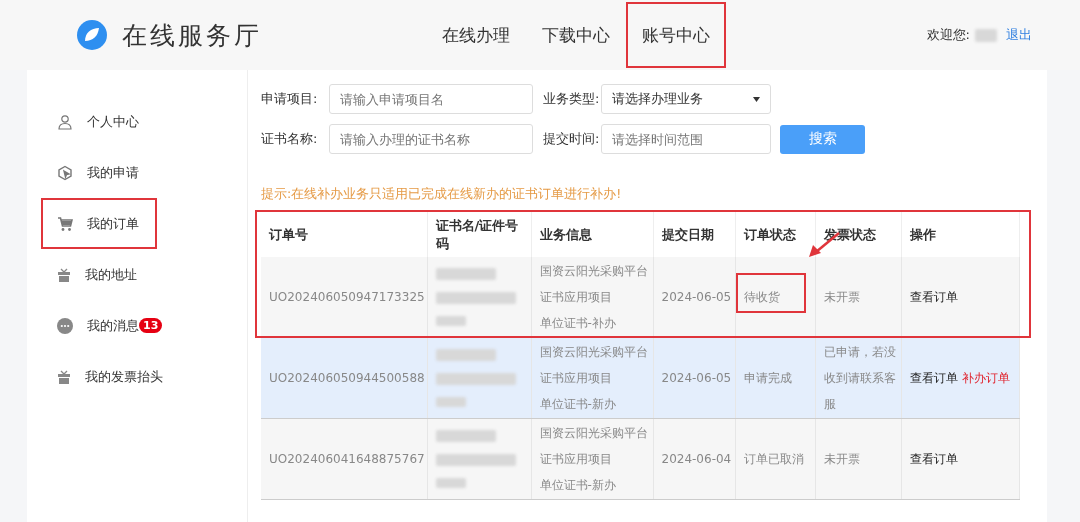 The height and width of the screenshot is (522, 1080). What do you see at coordinates (151, 325) in the screenshot?
I see `count-badge: 13` at bounding box center [151, 325].